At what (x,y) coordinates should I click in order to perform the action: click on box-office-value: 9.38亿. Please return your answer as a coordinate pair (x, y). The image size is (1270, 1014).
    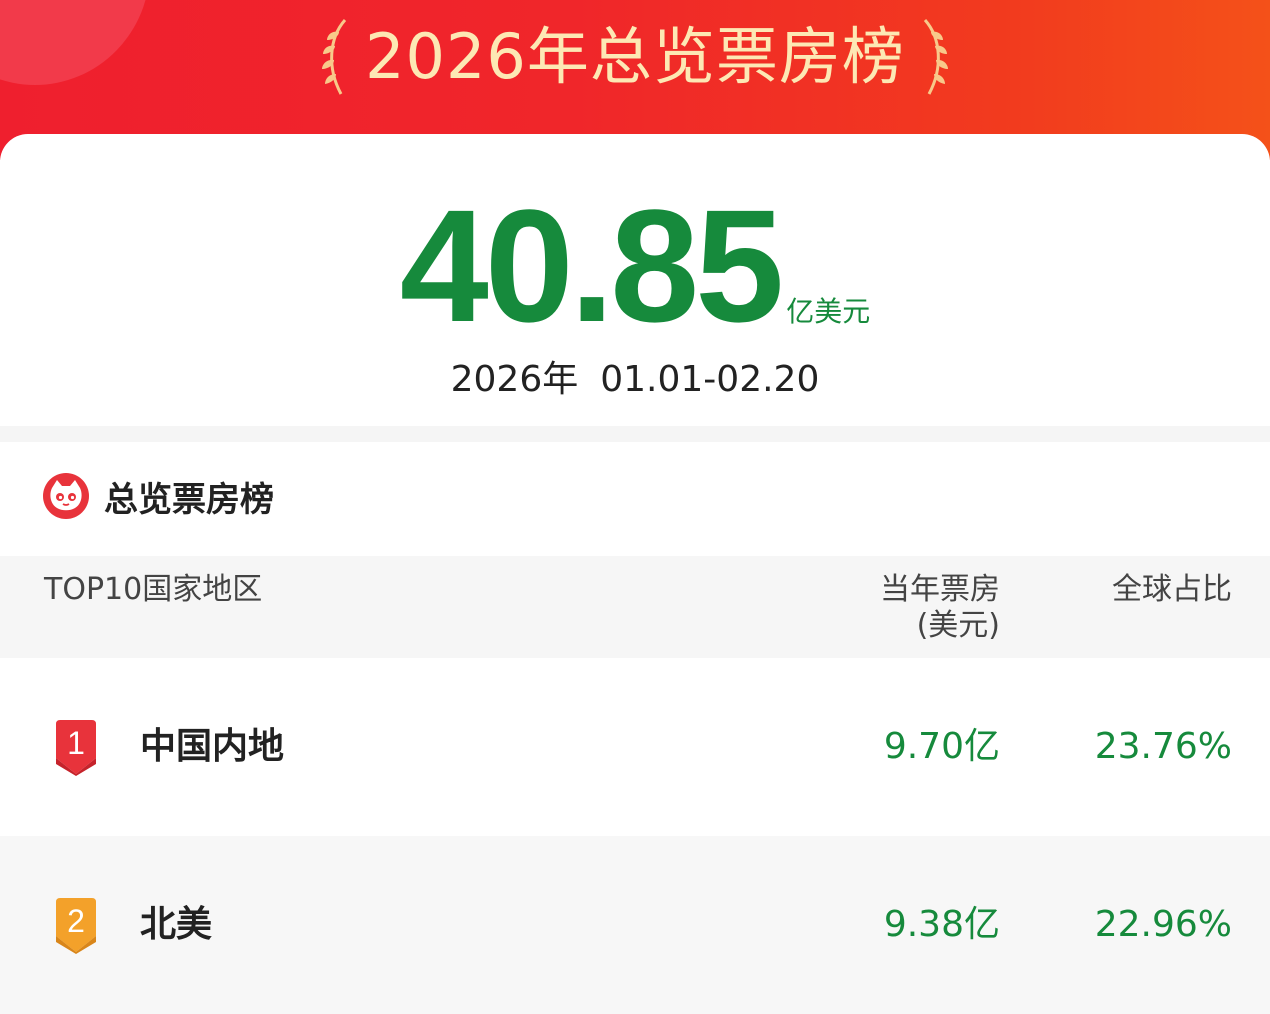
    Looking at the image, I should click on (941, 924).